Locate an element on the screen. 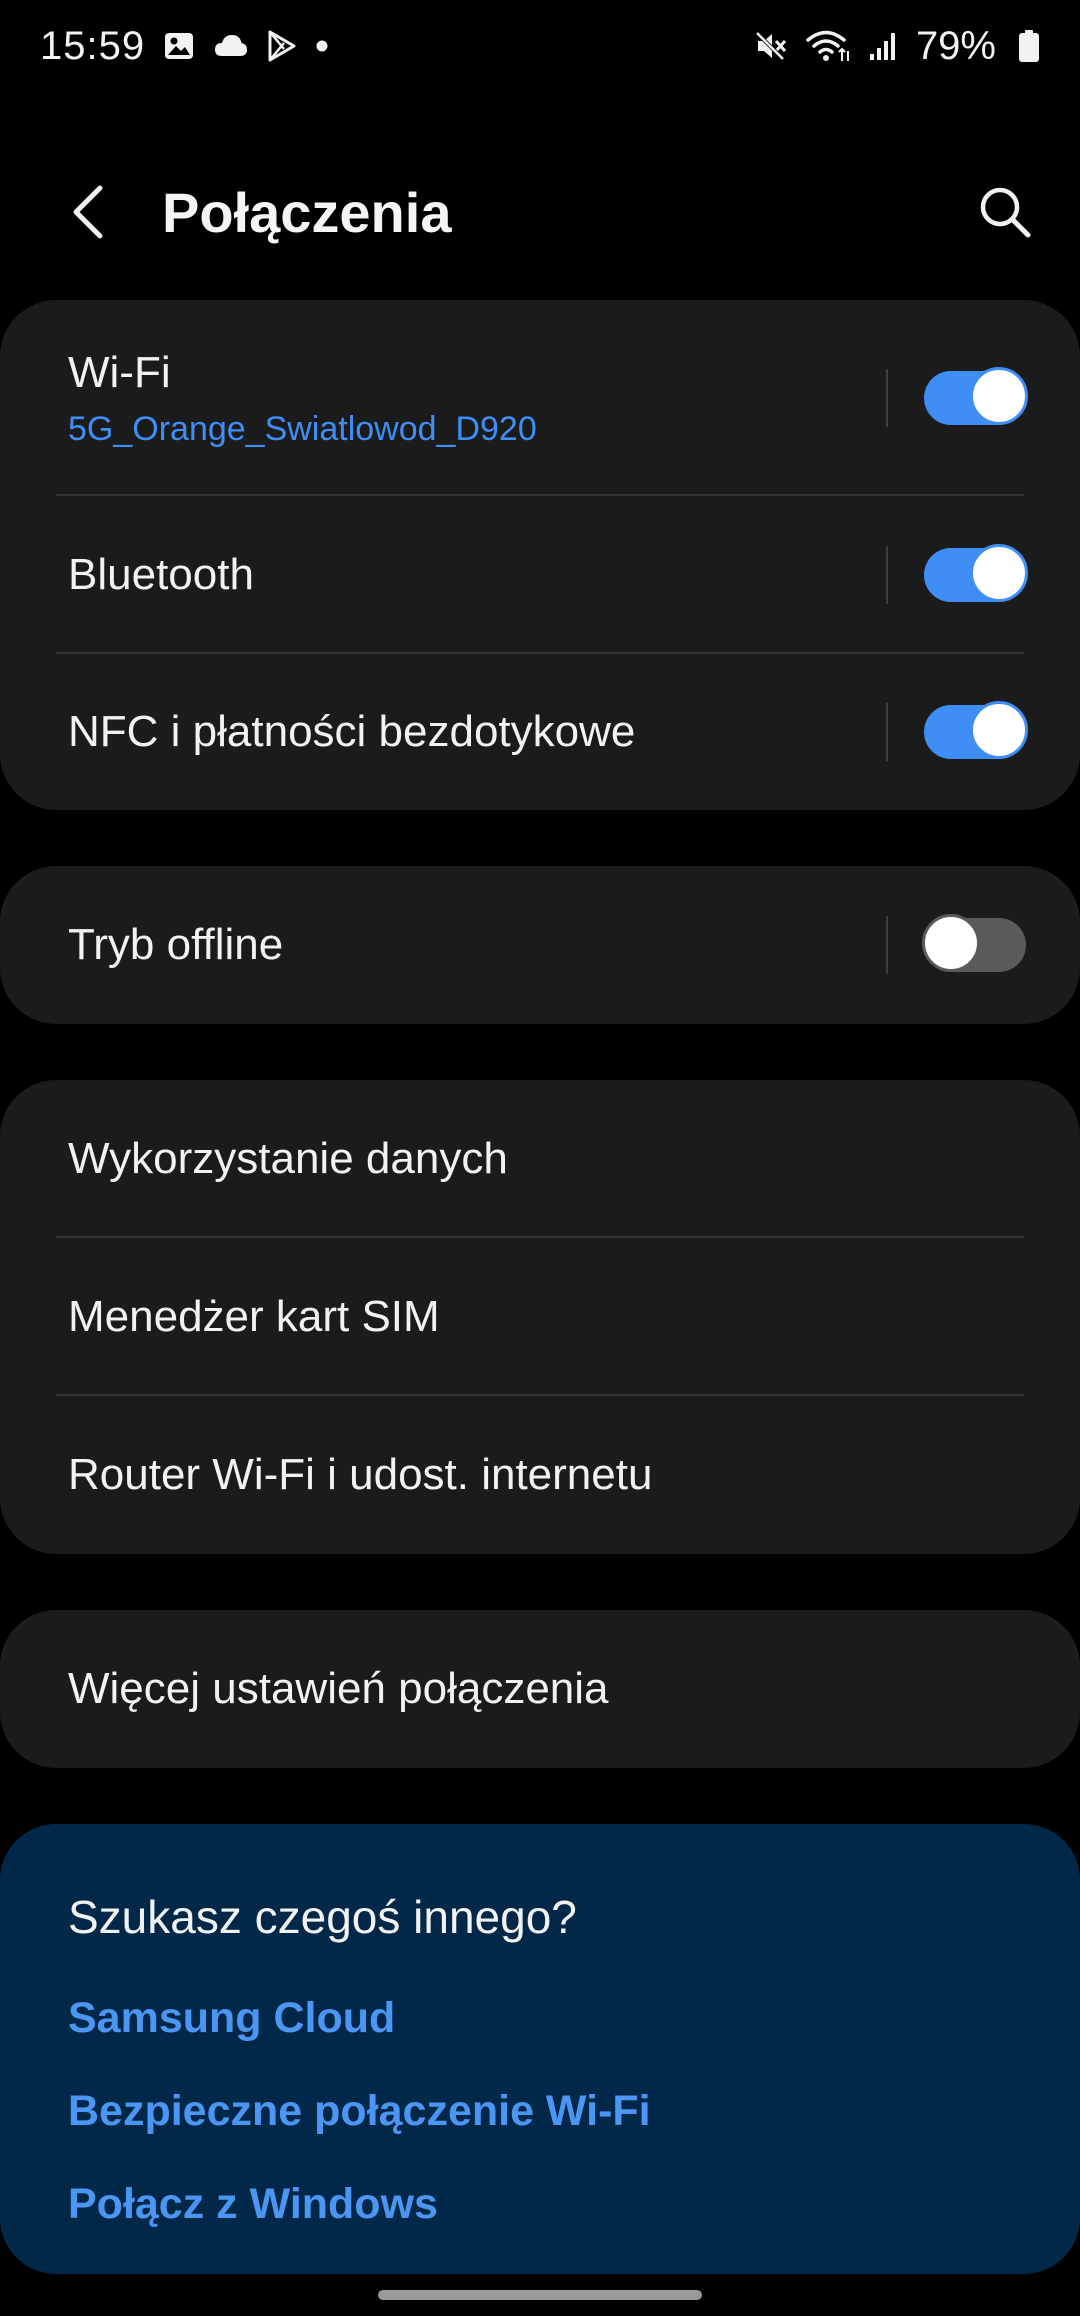  hotspot-text: Router Wi-Fi i udost. internetu is located at coordinates (547, 1475).